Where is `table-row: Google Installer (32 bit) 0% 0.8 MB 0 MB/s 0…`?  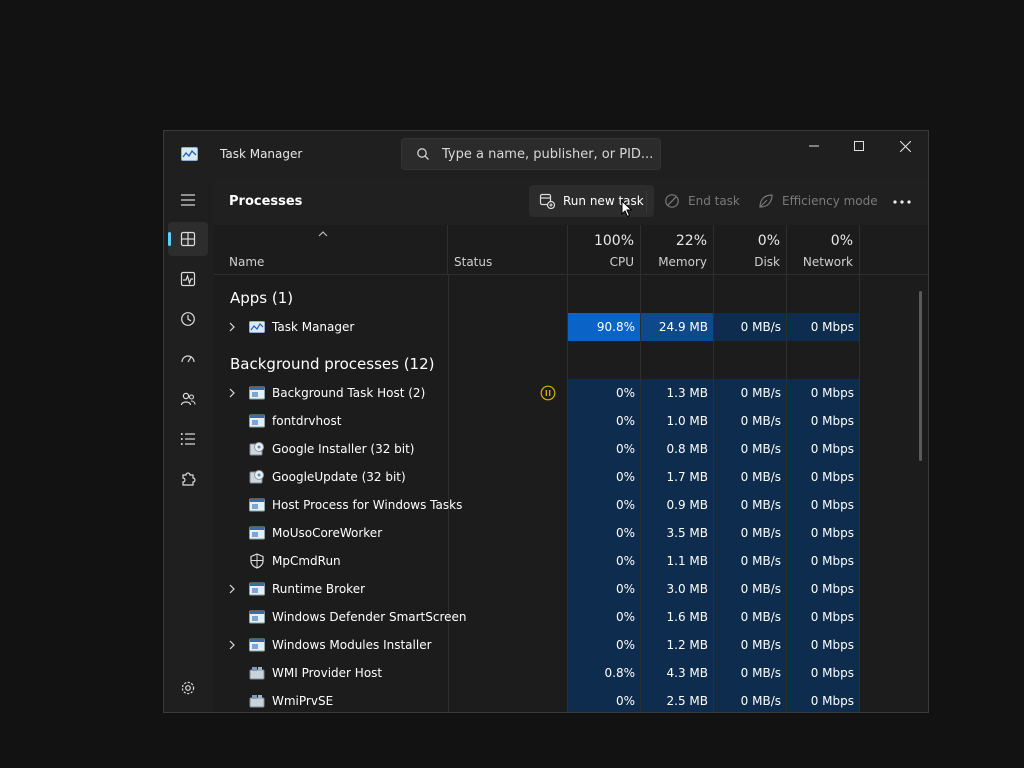
table-row: Google Installer (32 bit) 0% 0.8 MB 0 MB/s 0… is located at coordinates (571, 449).